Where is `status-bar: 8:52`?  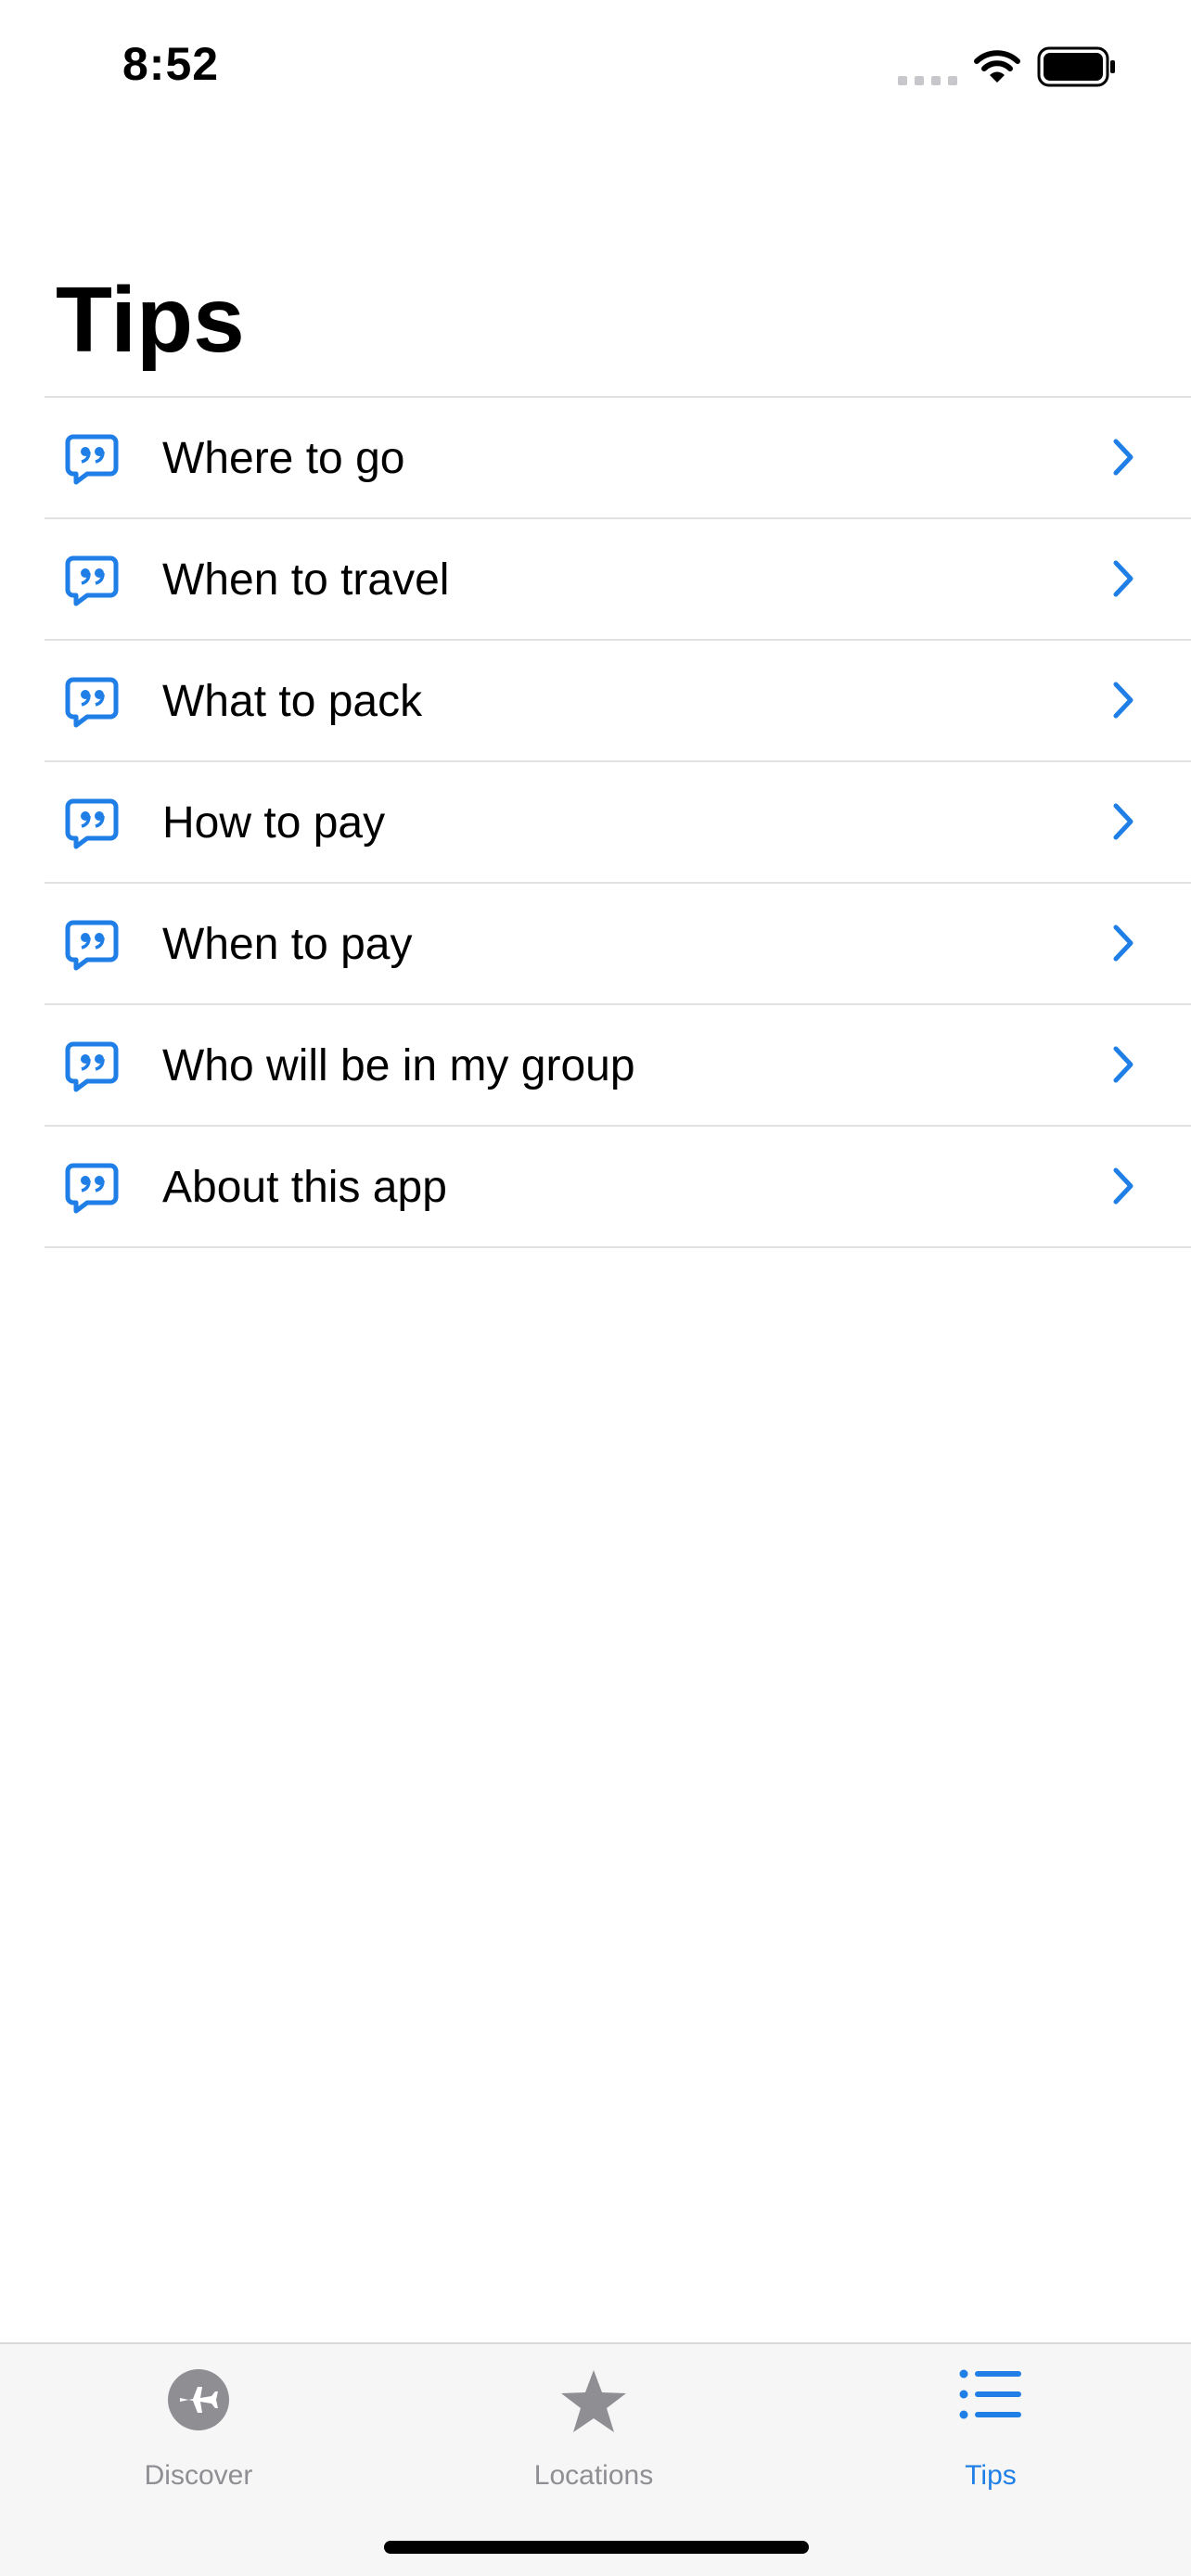 status-bar: 8:52 is located at coordinates (595, 69).